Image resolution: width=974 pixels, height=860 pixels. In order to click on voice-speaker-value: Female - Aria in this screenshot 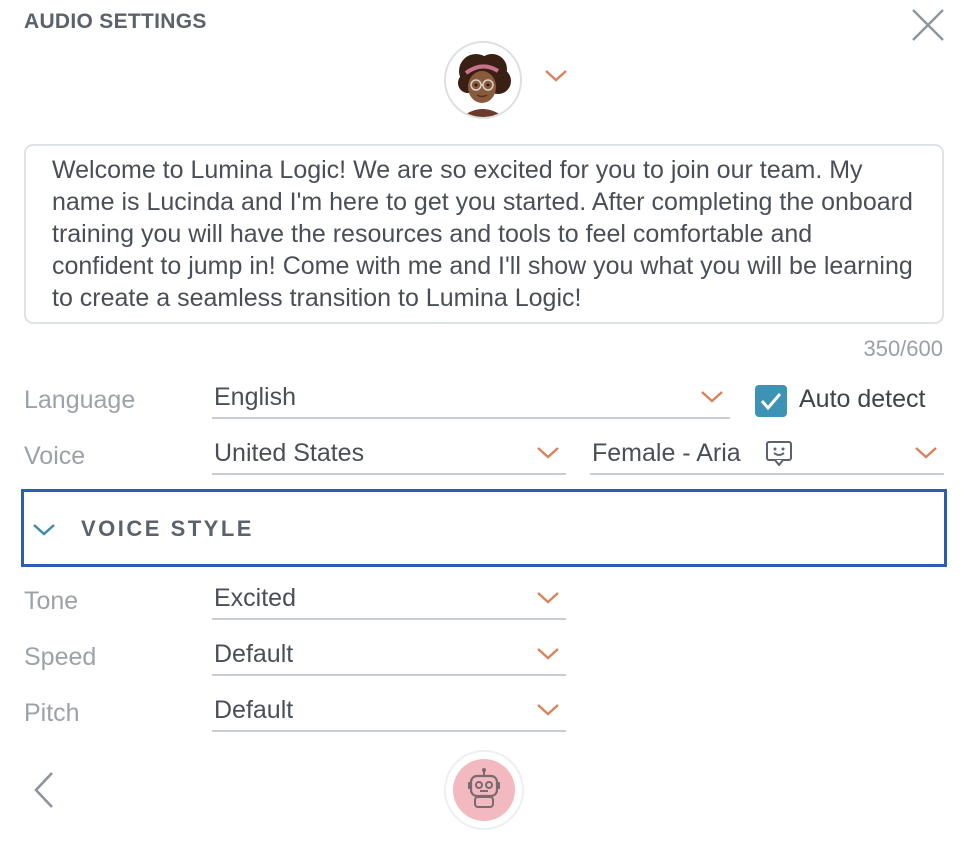, I will do `click(666, 453)`.